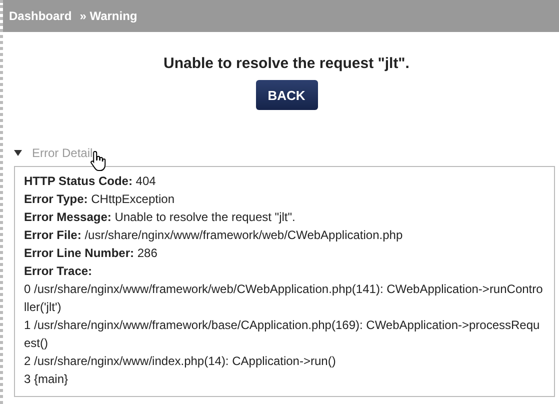  I want to click on detail-line: Error Line Number: 286, so click(91, 253).